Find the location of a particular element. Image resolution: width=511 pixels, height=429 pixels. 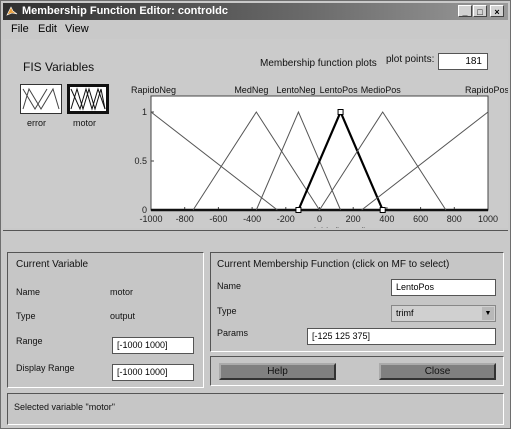

matlab-logo-icon is located at coordinates (12, 11).